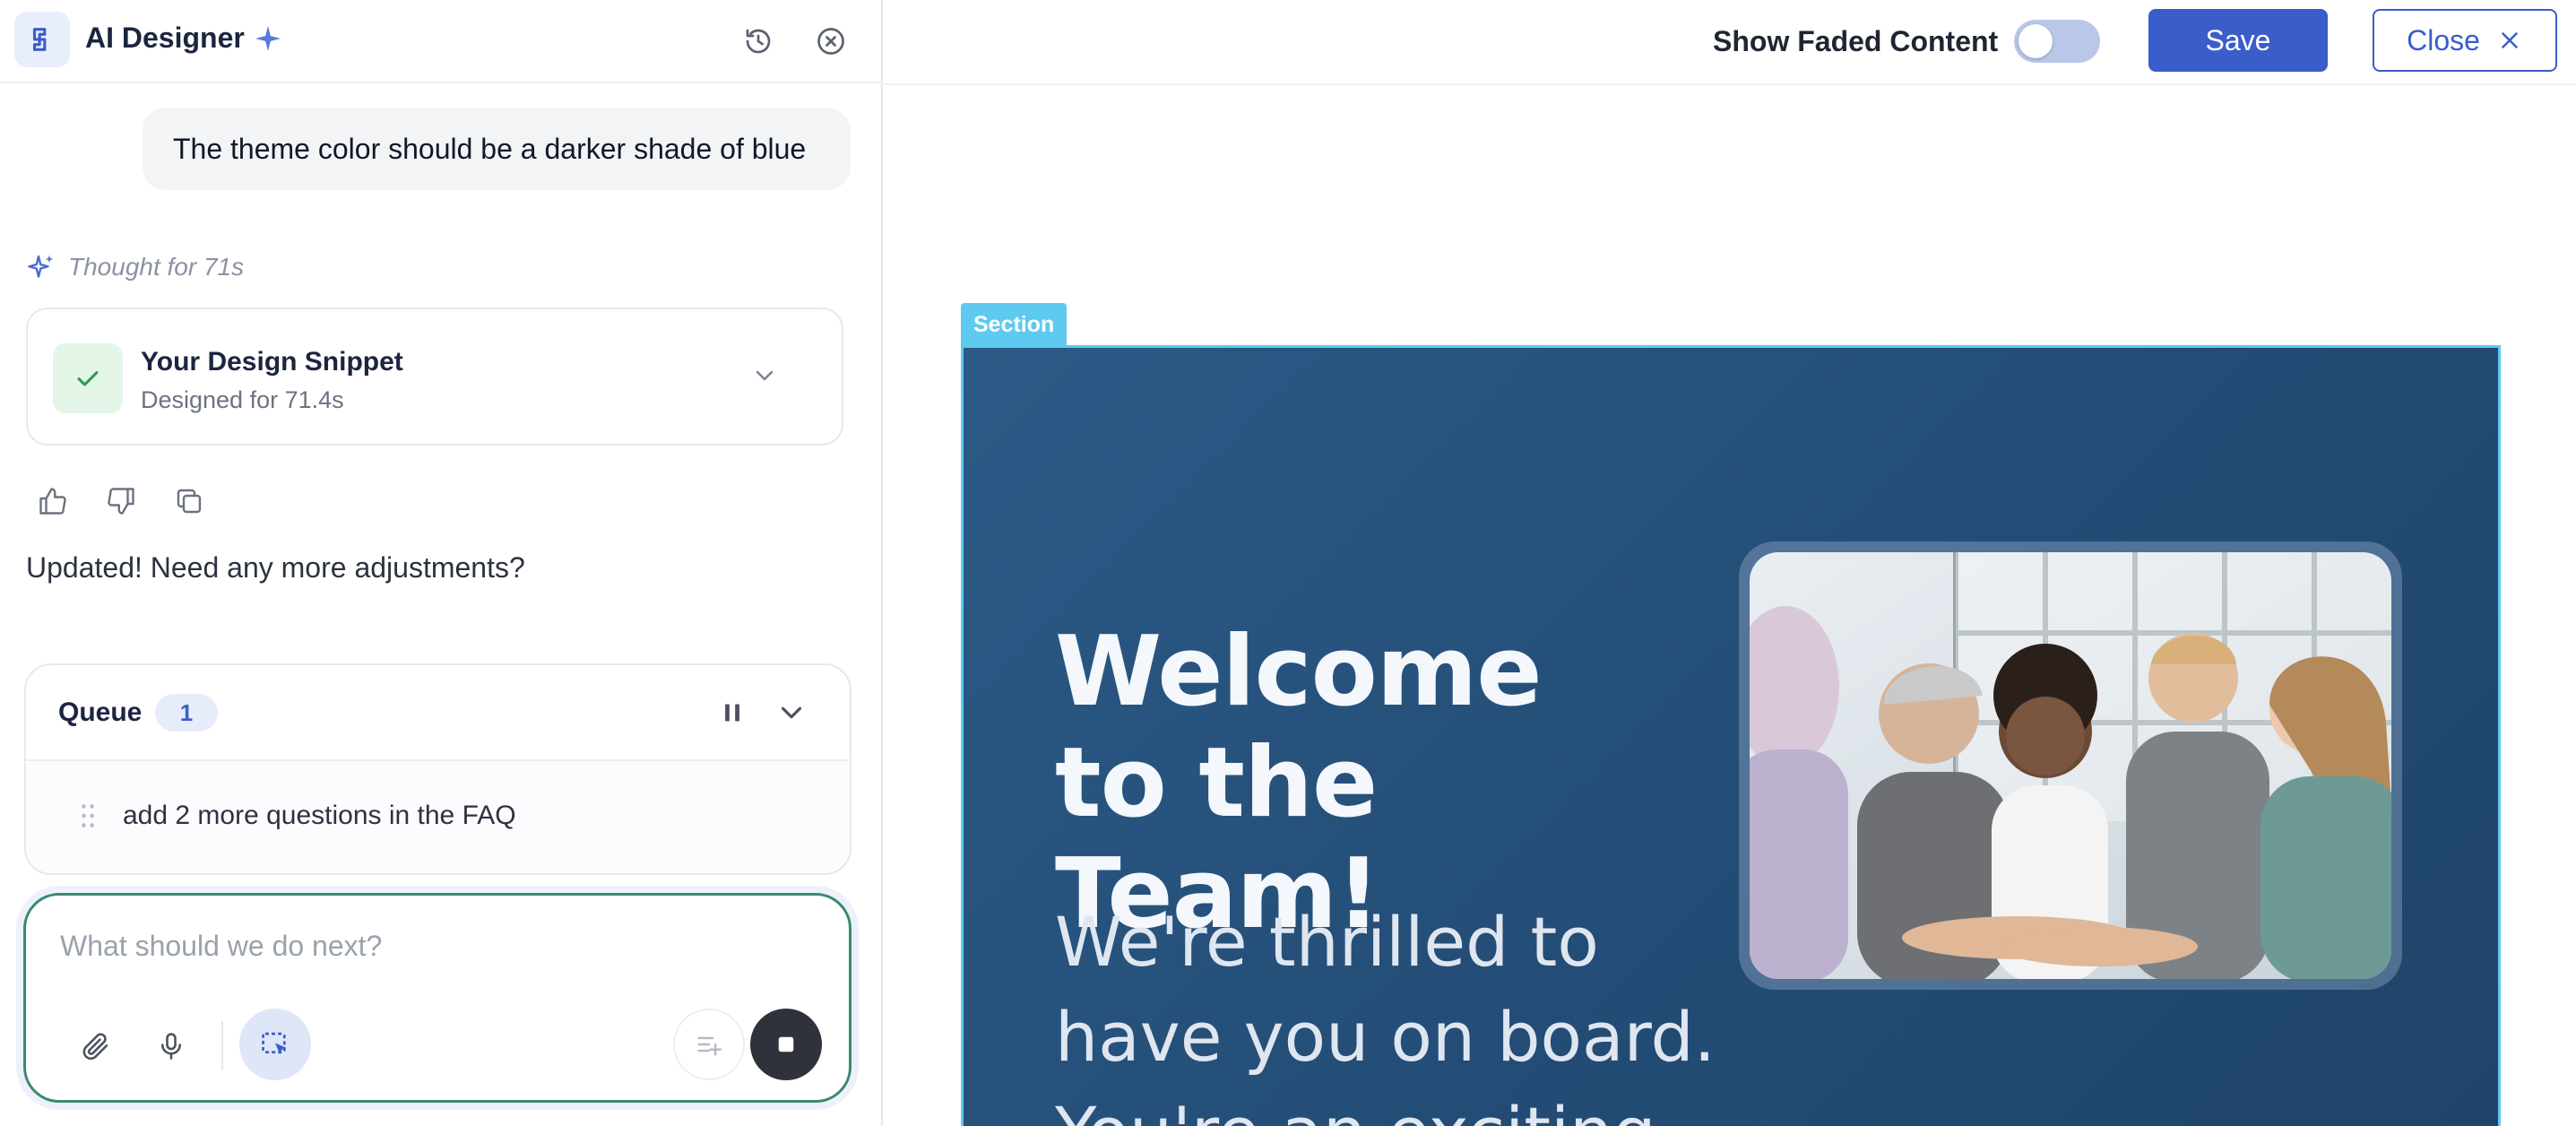  What do you see at coordinates (438, 713) in the screenshot?
I see `queue-header: Queue 1` at bounding box center [438, 713].